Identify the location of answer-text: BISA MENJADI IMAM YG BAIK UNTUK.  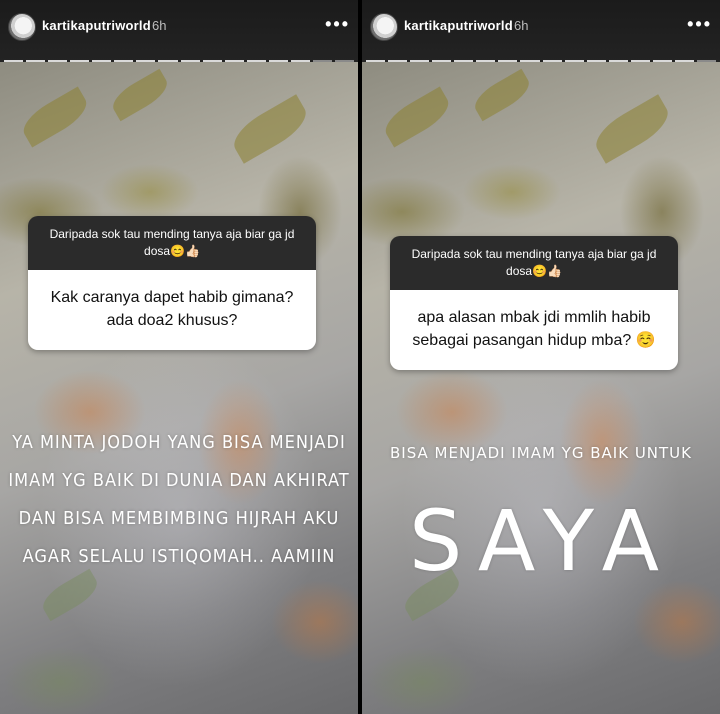
(541, 453).